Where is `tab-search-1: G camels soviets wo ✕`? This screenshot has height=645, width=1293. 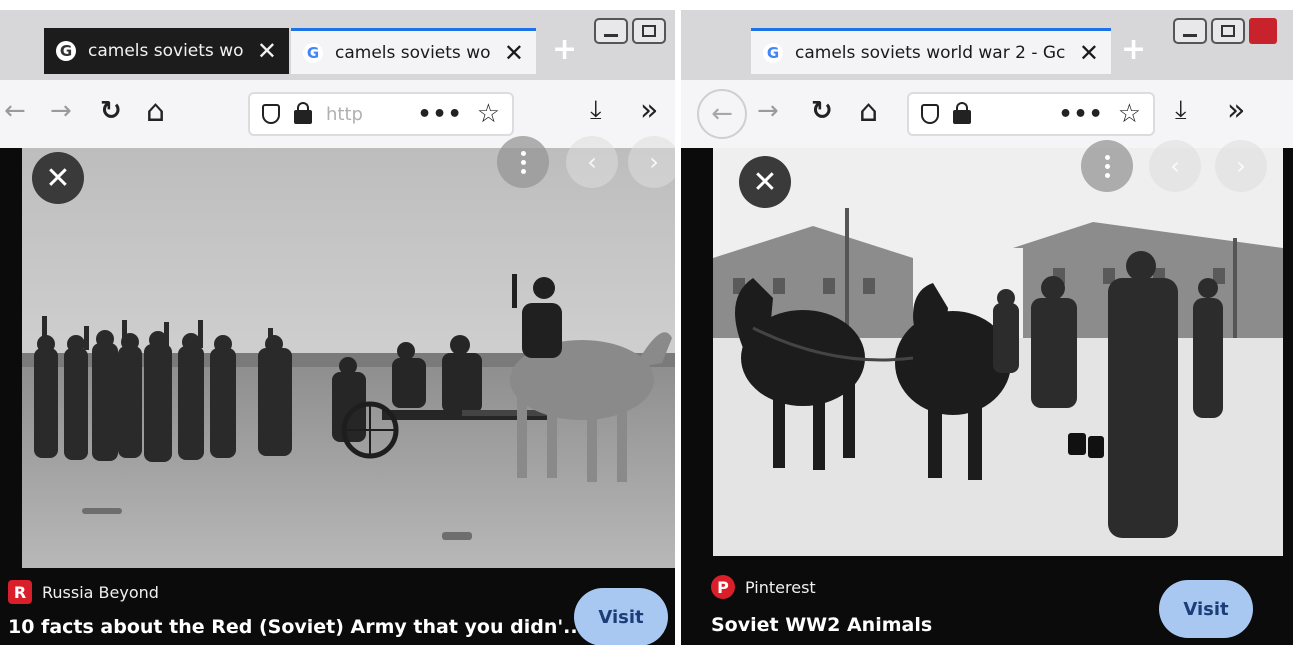
tab-search-1: G camels soviets wo ✕ is located at coordinates (166, 51).